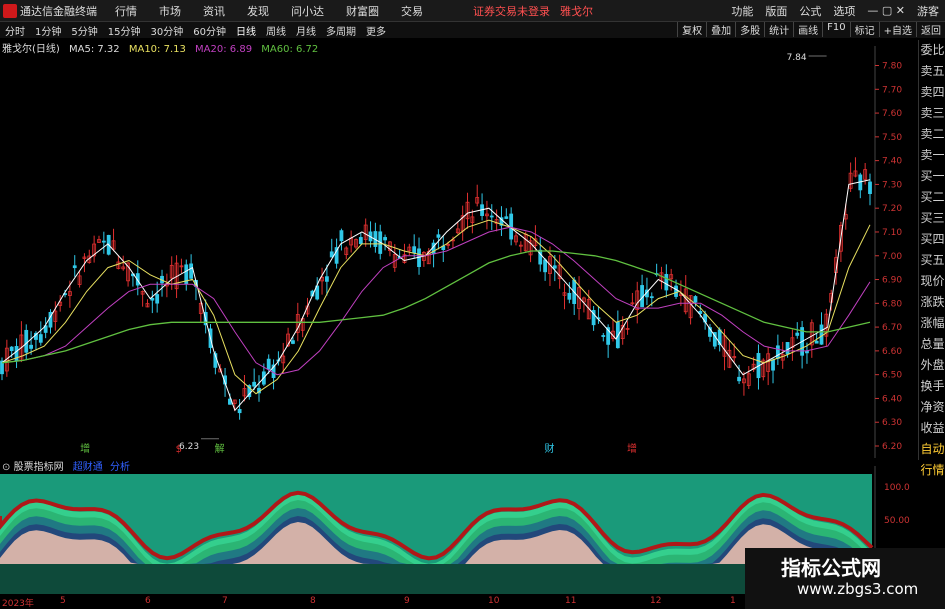  Describe the element at coordinates (778, 29) in the screenshot. I see `tool-tongji: 统计` at that location.